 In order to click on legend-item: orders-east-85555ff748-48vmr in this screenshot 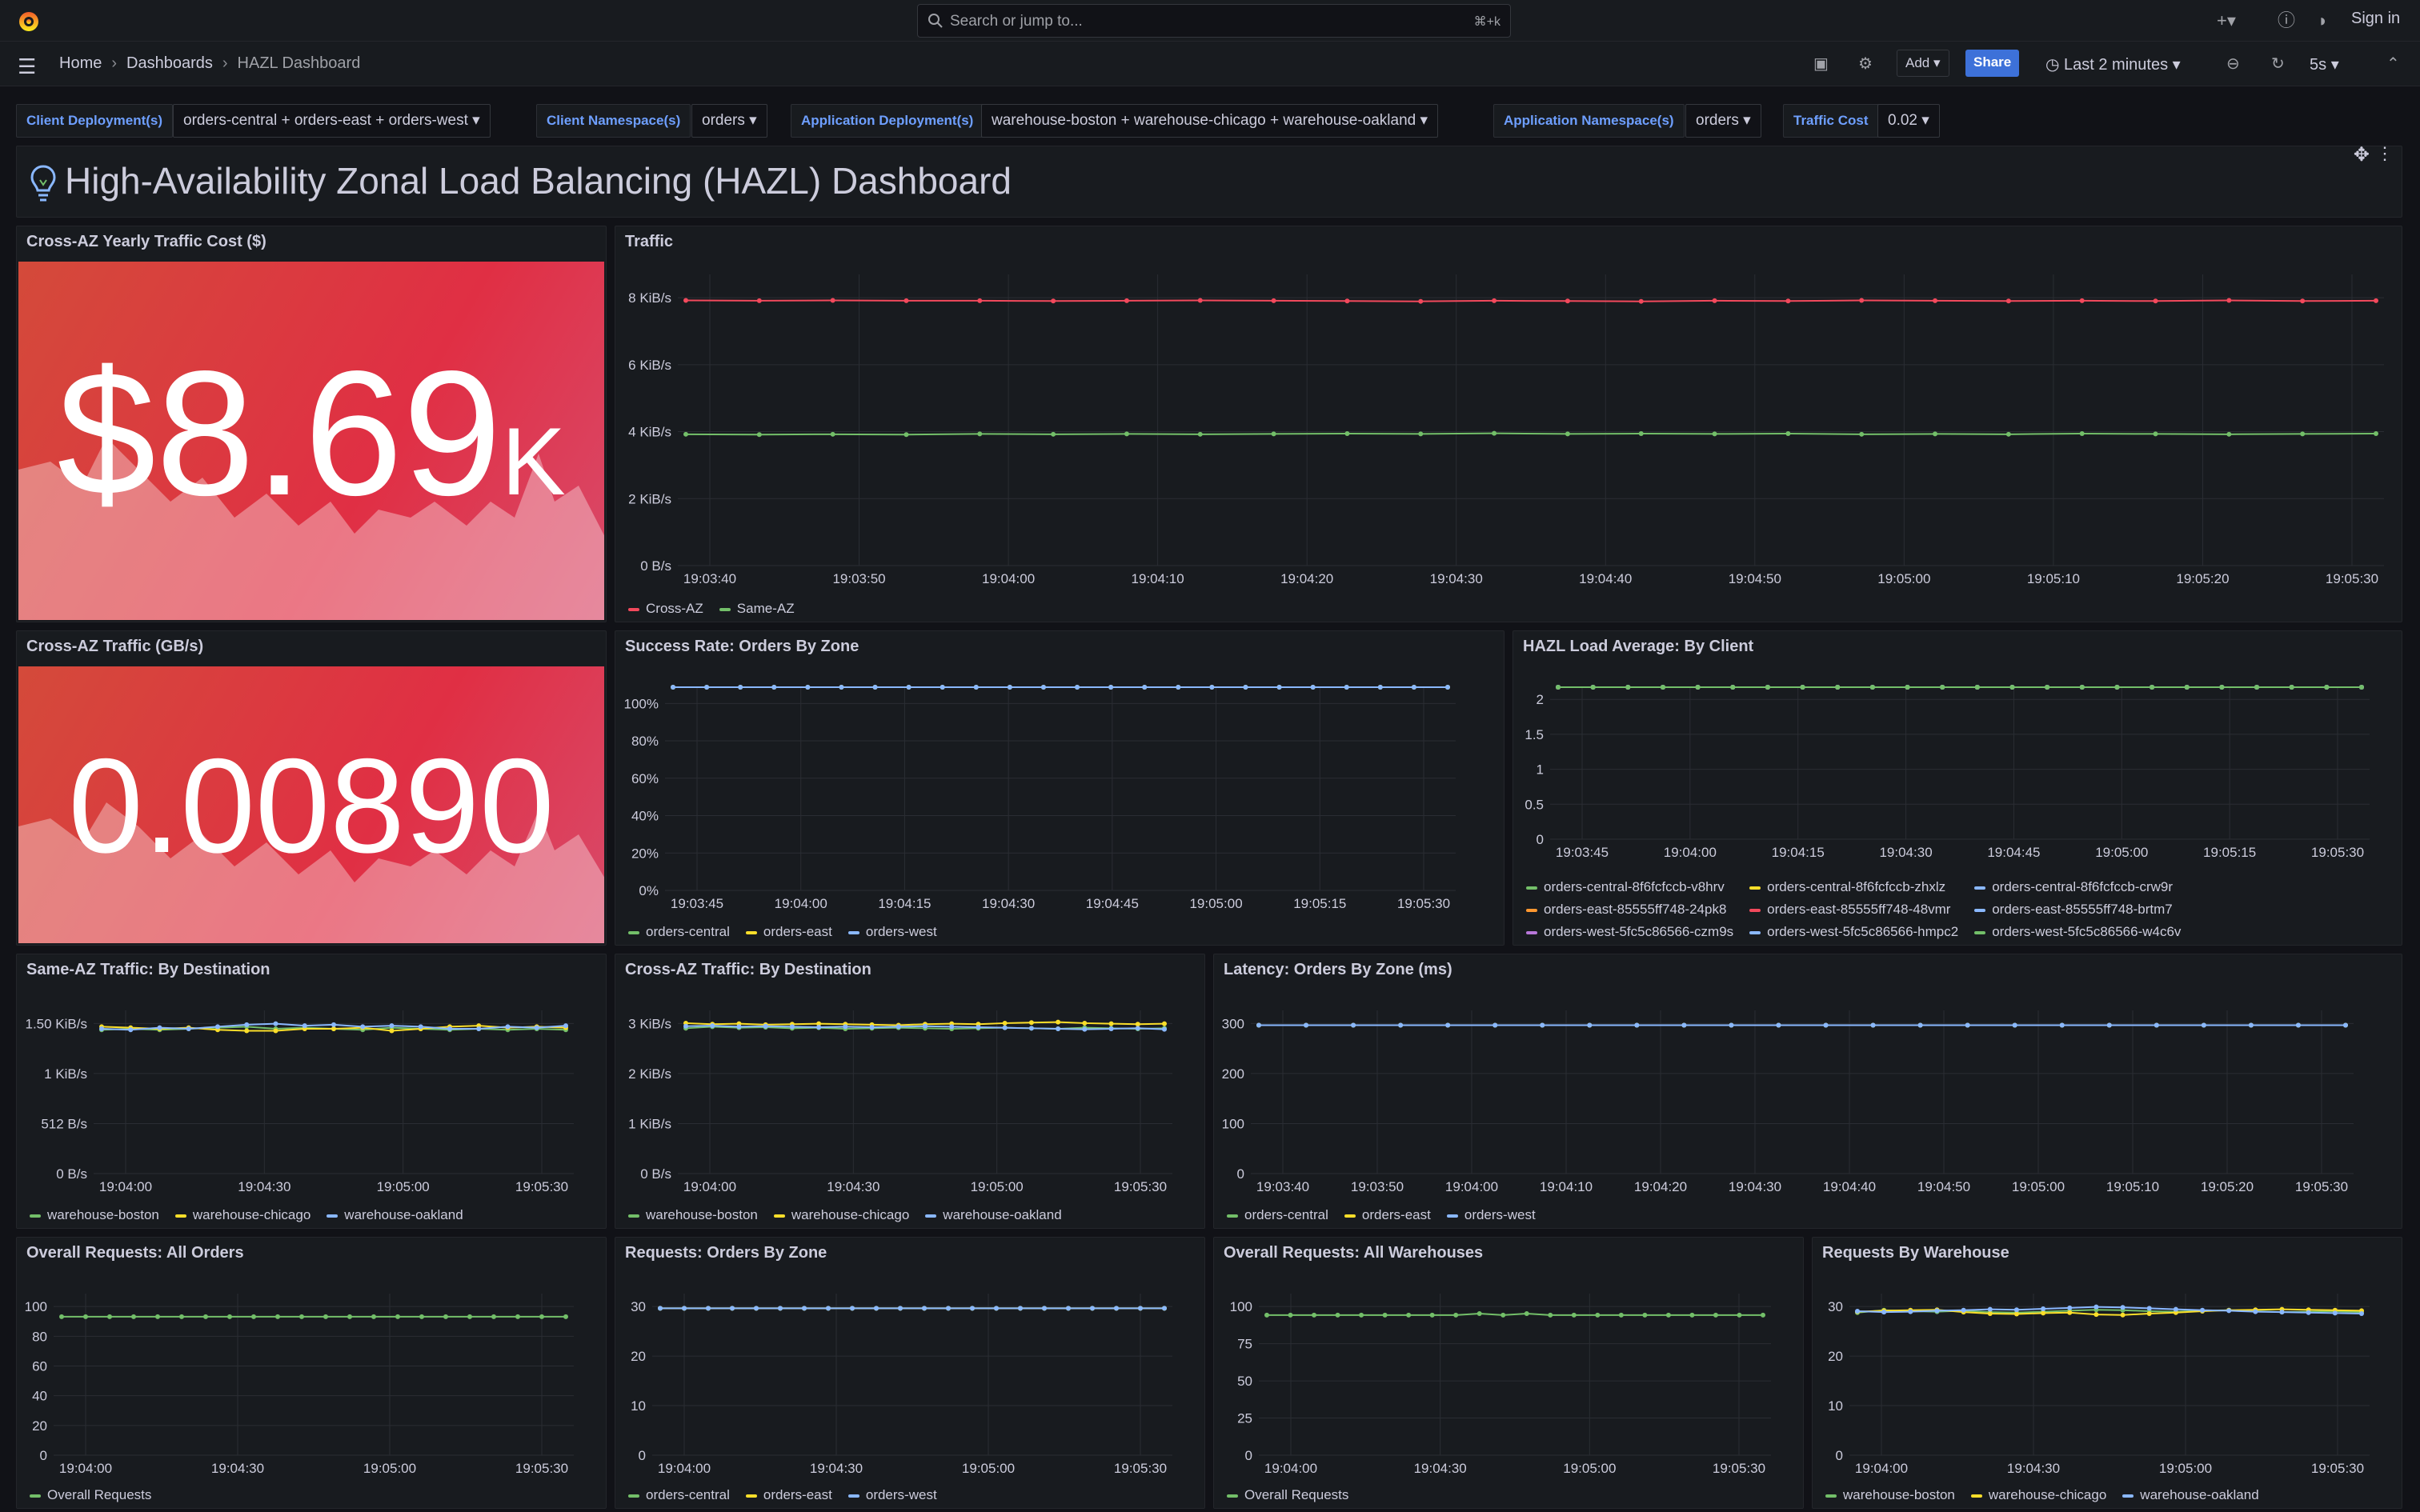, I will do `click(1853, 910)`.